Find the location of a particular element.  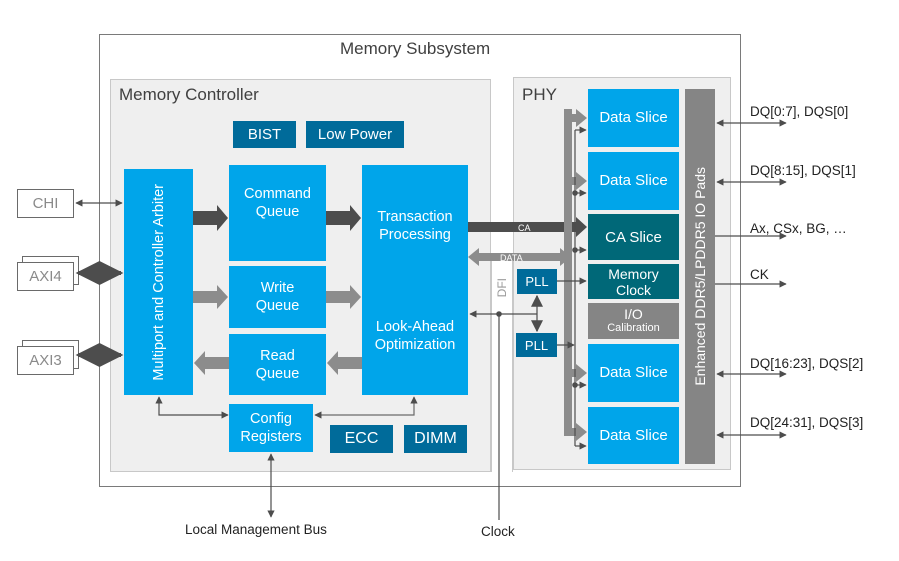

signal-dq0: DQ[0:7], DQS[0] is located at coordinates (799, 111).